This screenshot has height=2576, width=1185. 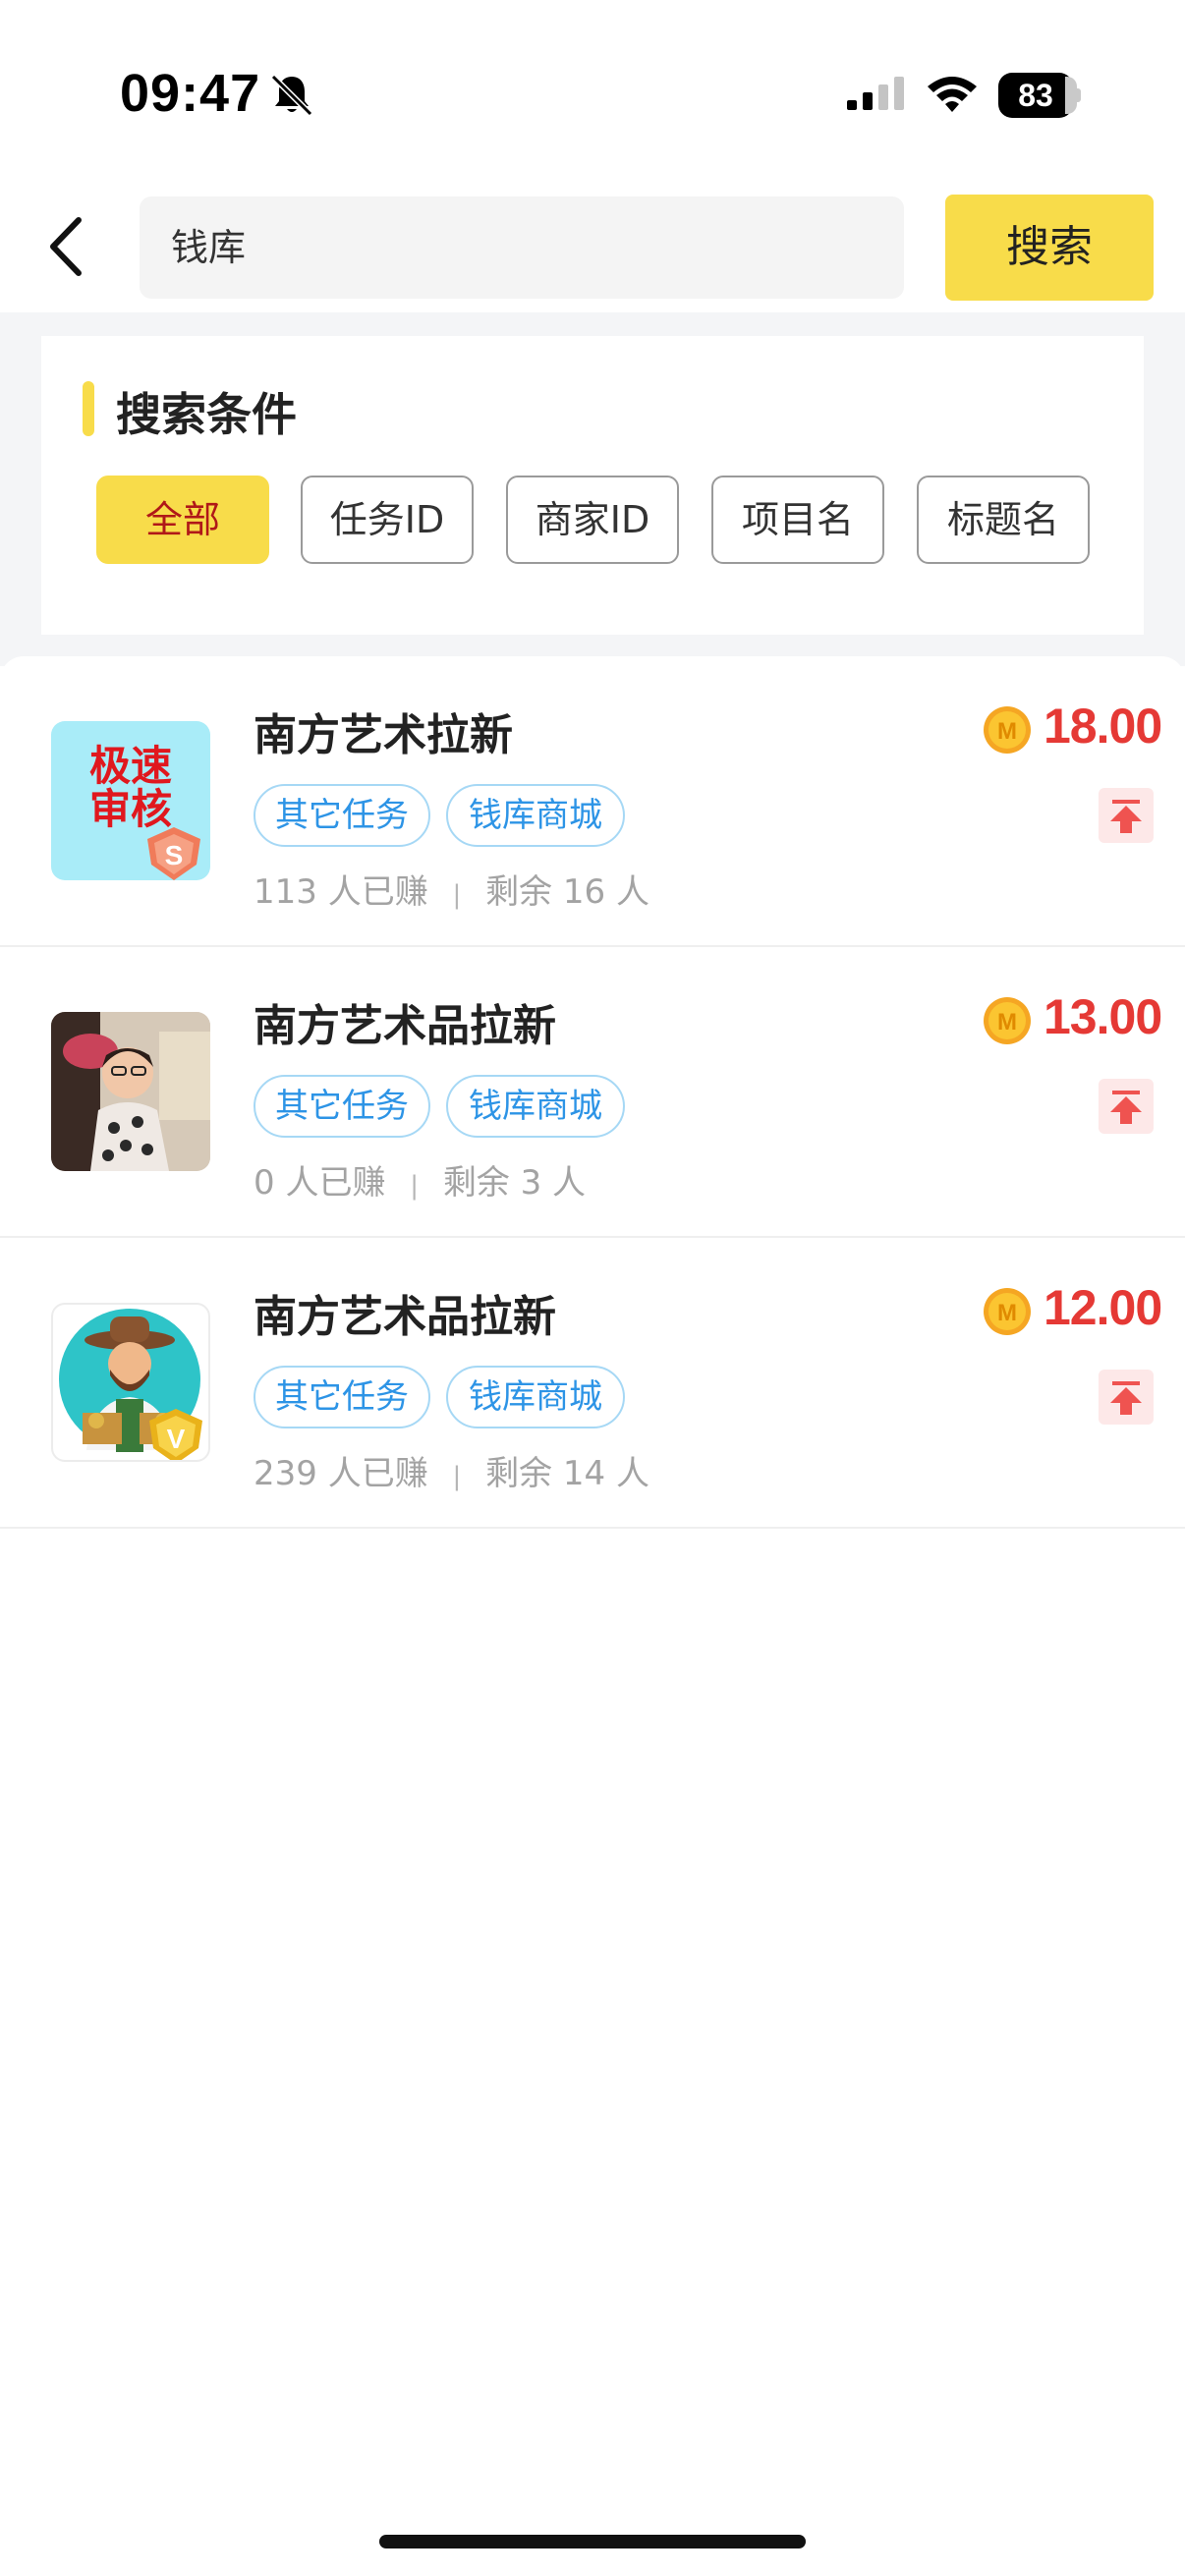 I want to click on battery-icon: 83, so click(x=1040, y=95).